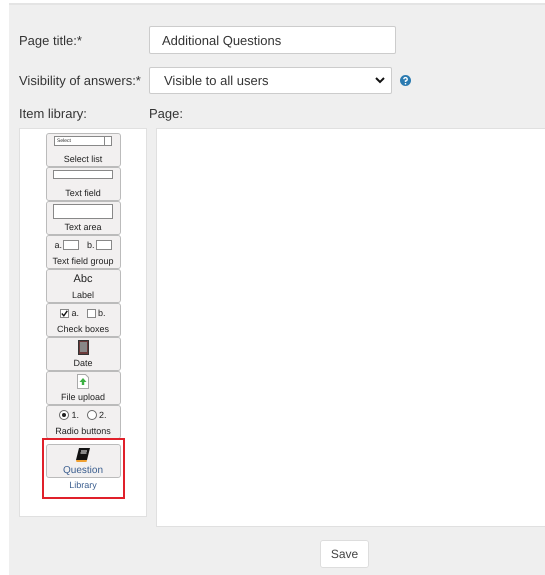 The height and width of the screenshot is (575, 545). Describe the element at coordinates (51, 40) in the screenshot. I see `page-title-label: Page title:*` at that location.